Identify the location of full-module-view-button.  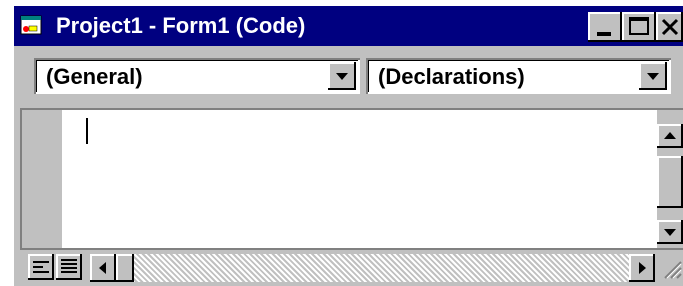
(69, 267).